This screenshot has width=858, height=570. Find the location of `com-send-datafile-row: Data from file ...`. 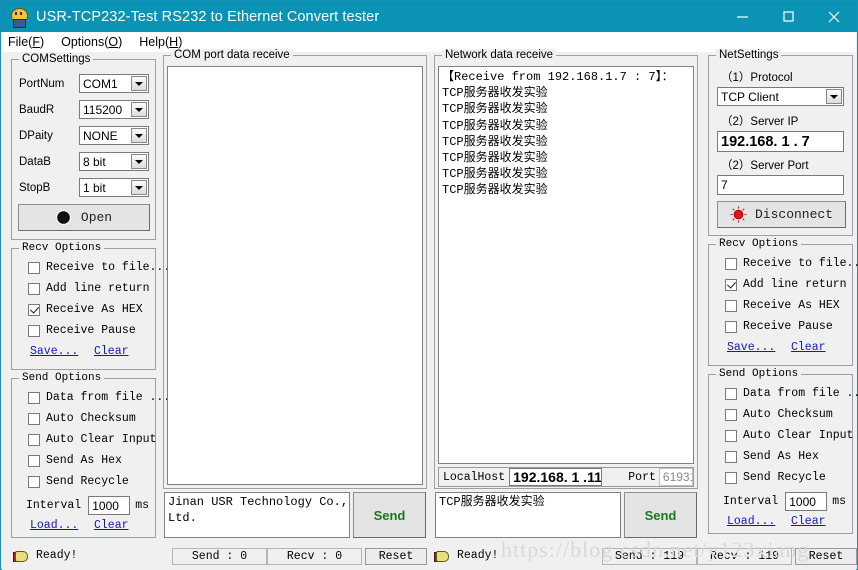

com-send-datafile-row: Data from file ... is located at coordinates (99, 397).